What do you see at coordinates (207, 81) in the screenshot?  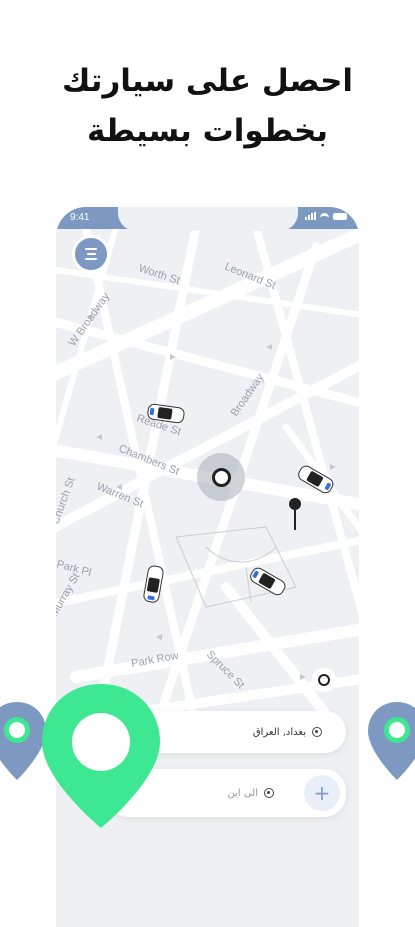 I see `headline-line-1: احصل على سيارتك` at bounding box center [207, 81].